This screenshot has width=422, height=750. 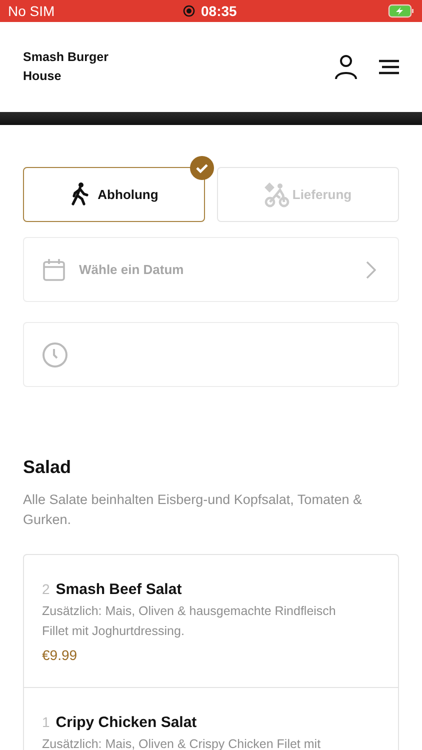 I want to click on calendar-icon, so click(x=54, y=270).